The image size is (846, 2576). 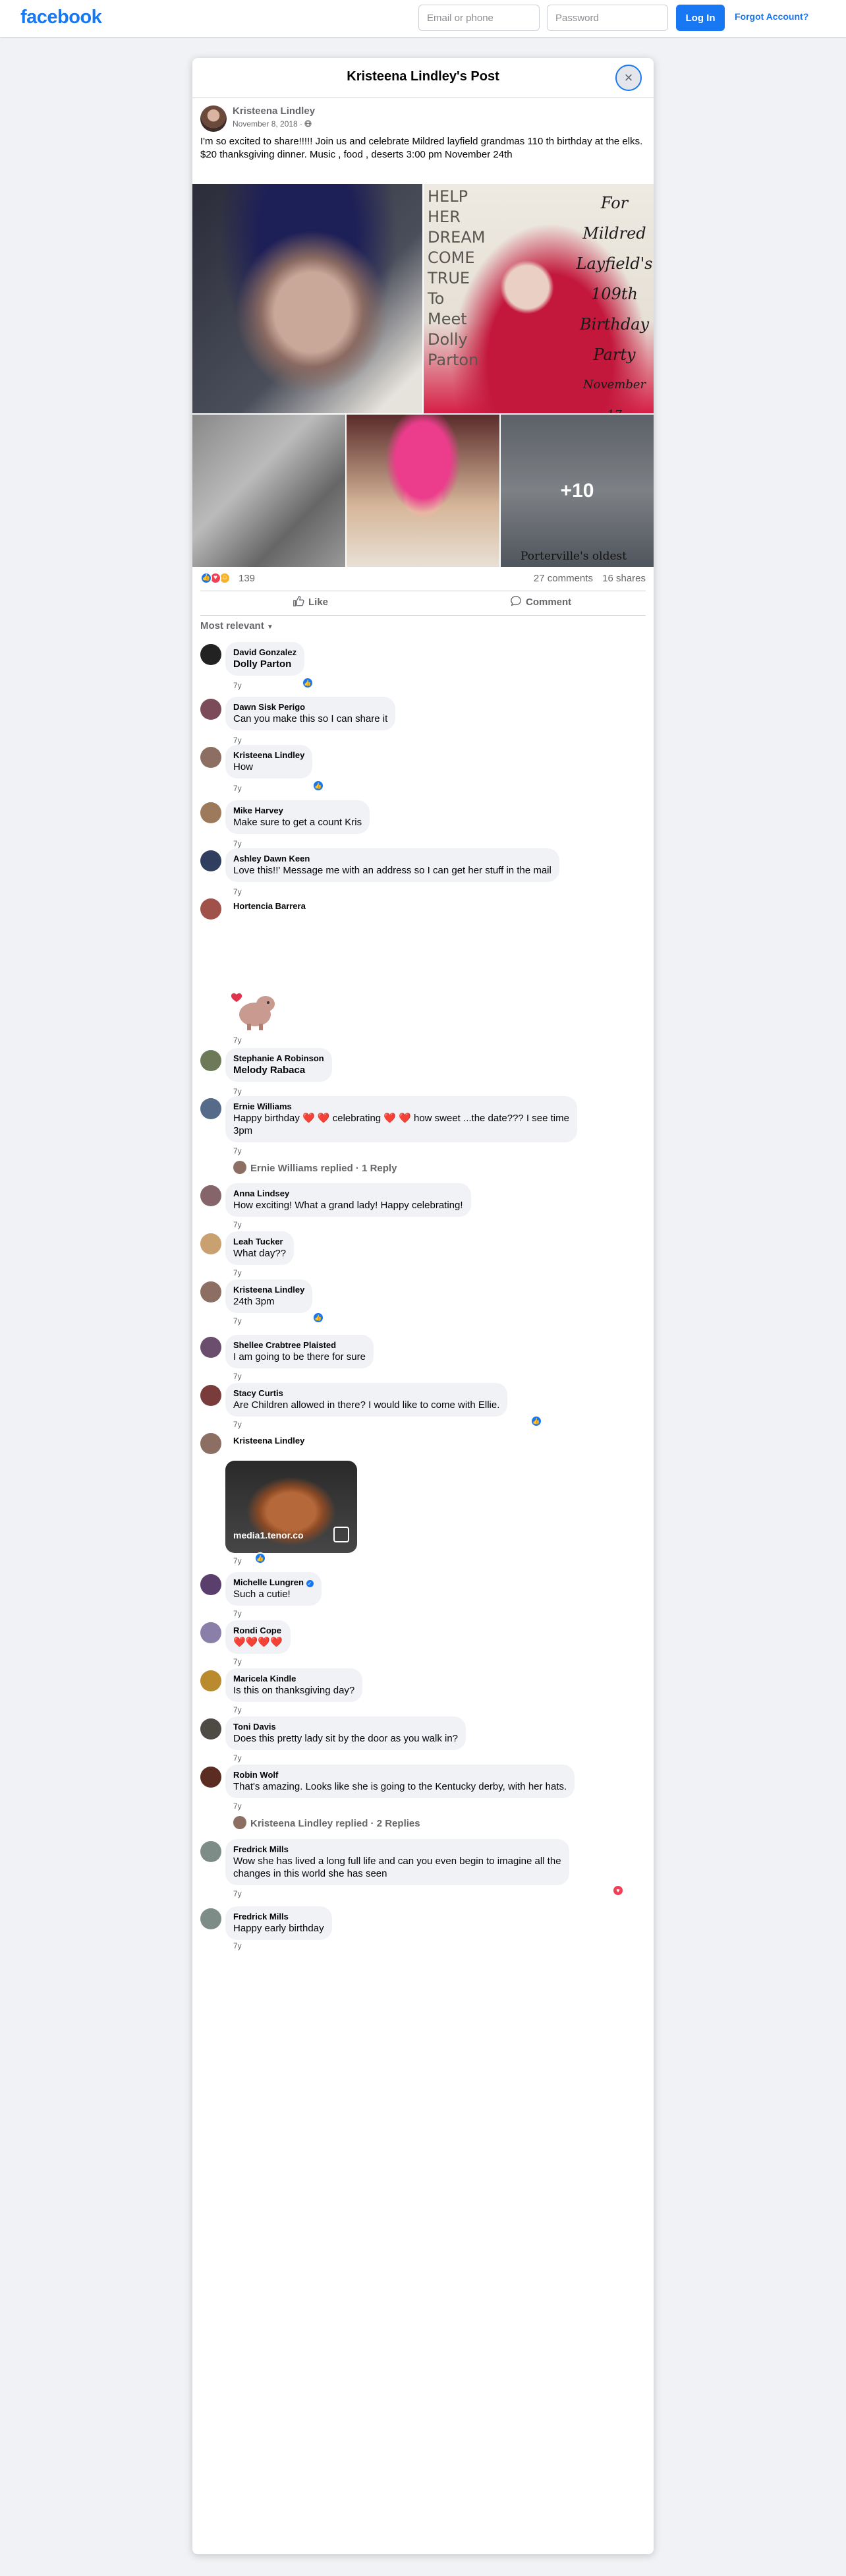 I want to click on comment-bubble: Leah Tucker What day??, so click(x=260, y=1248).